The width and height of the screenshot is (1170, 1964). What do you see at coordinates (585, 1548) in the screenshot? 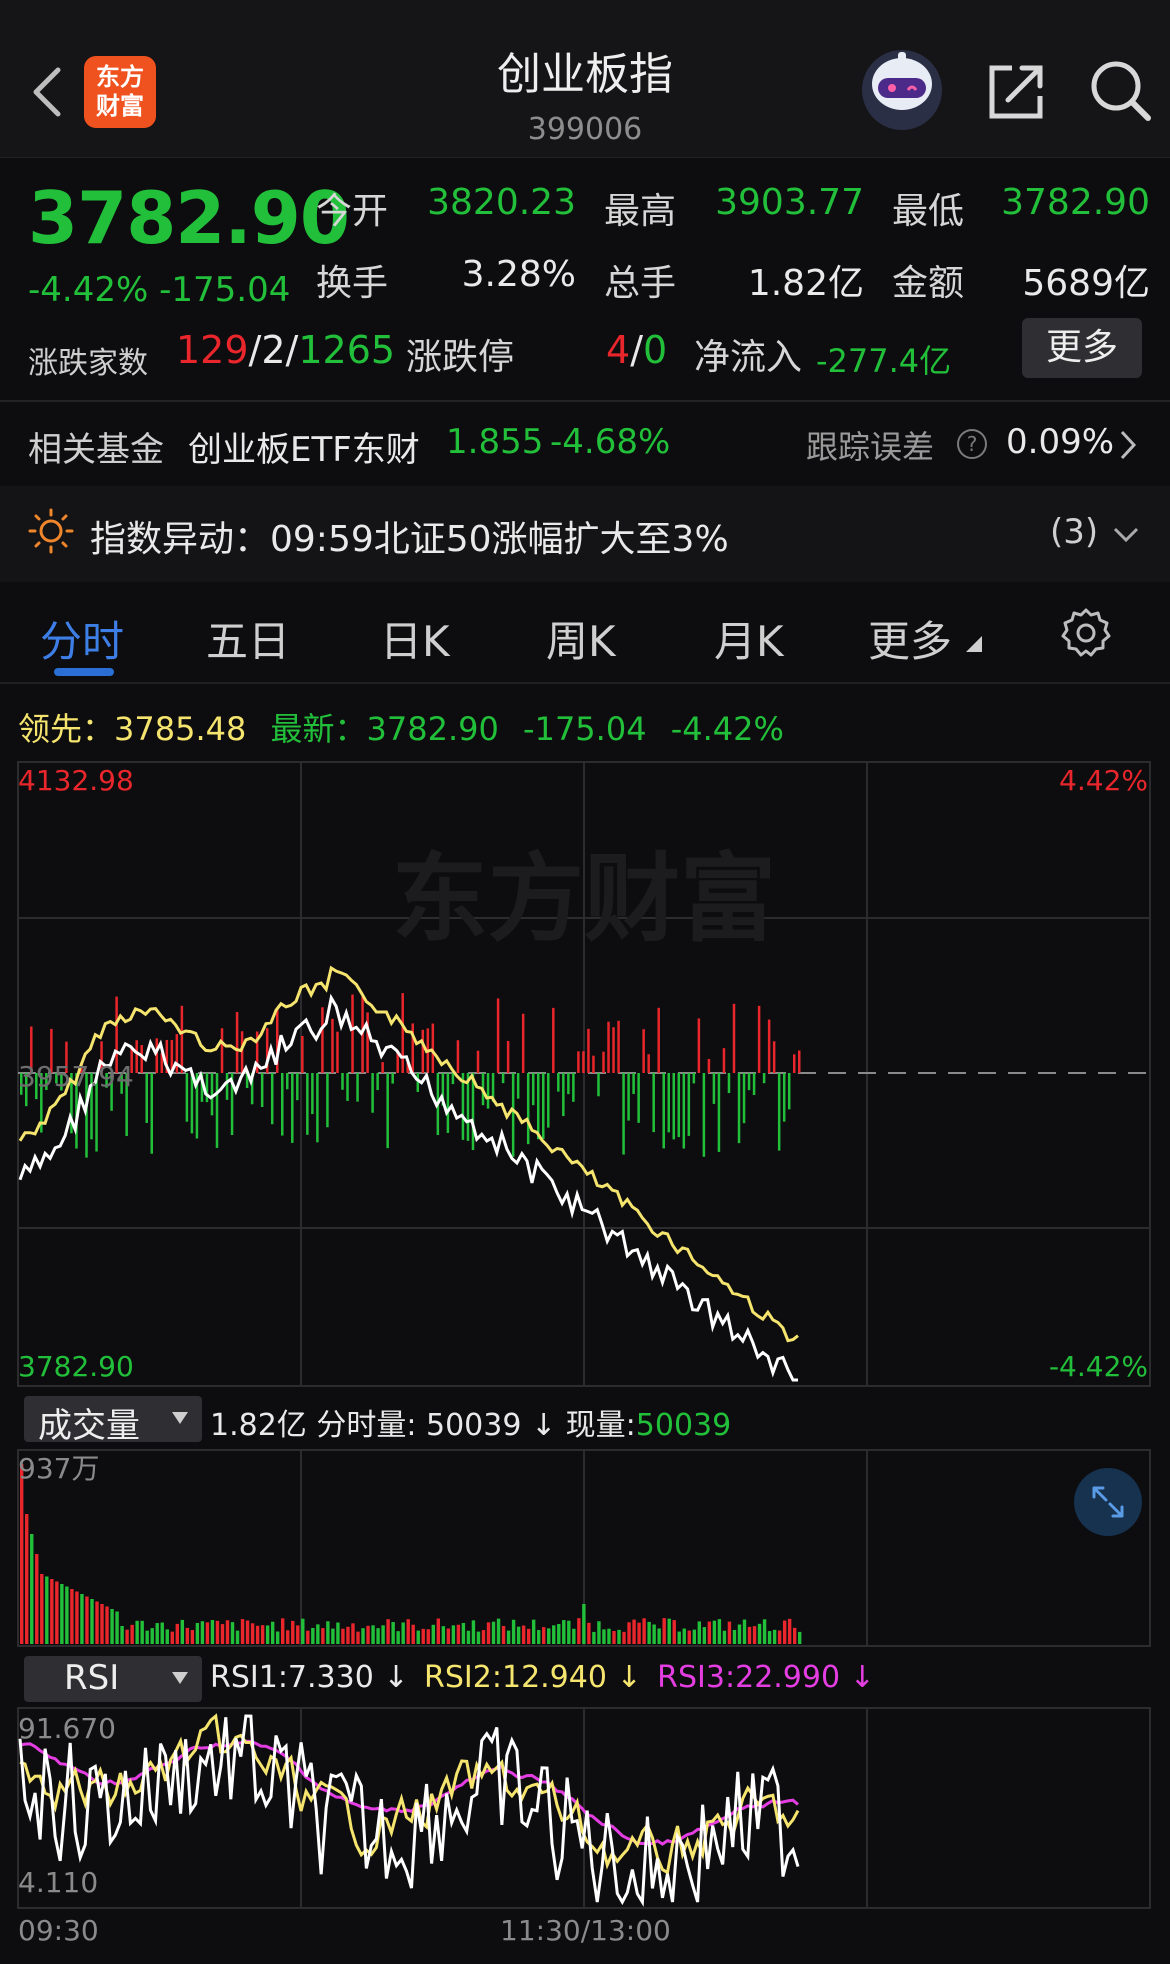
I see `volume-chart: 937万` at bounding box center [585, 1548].